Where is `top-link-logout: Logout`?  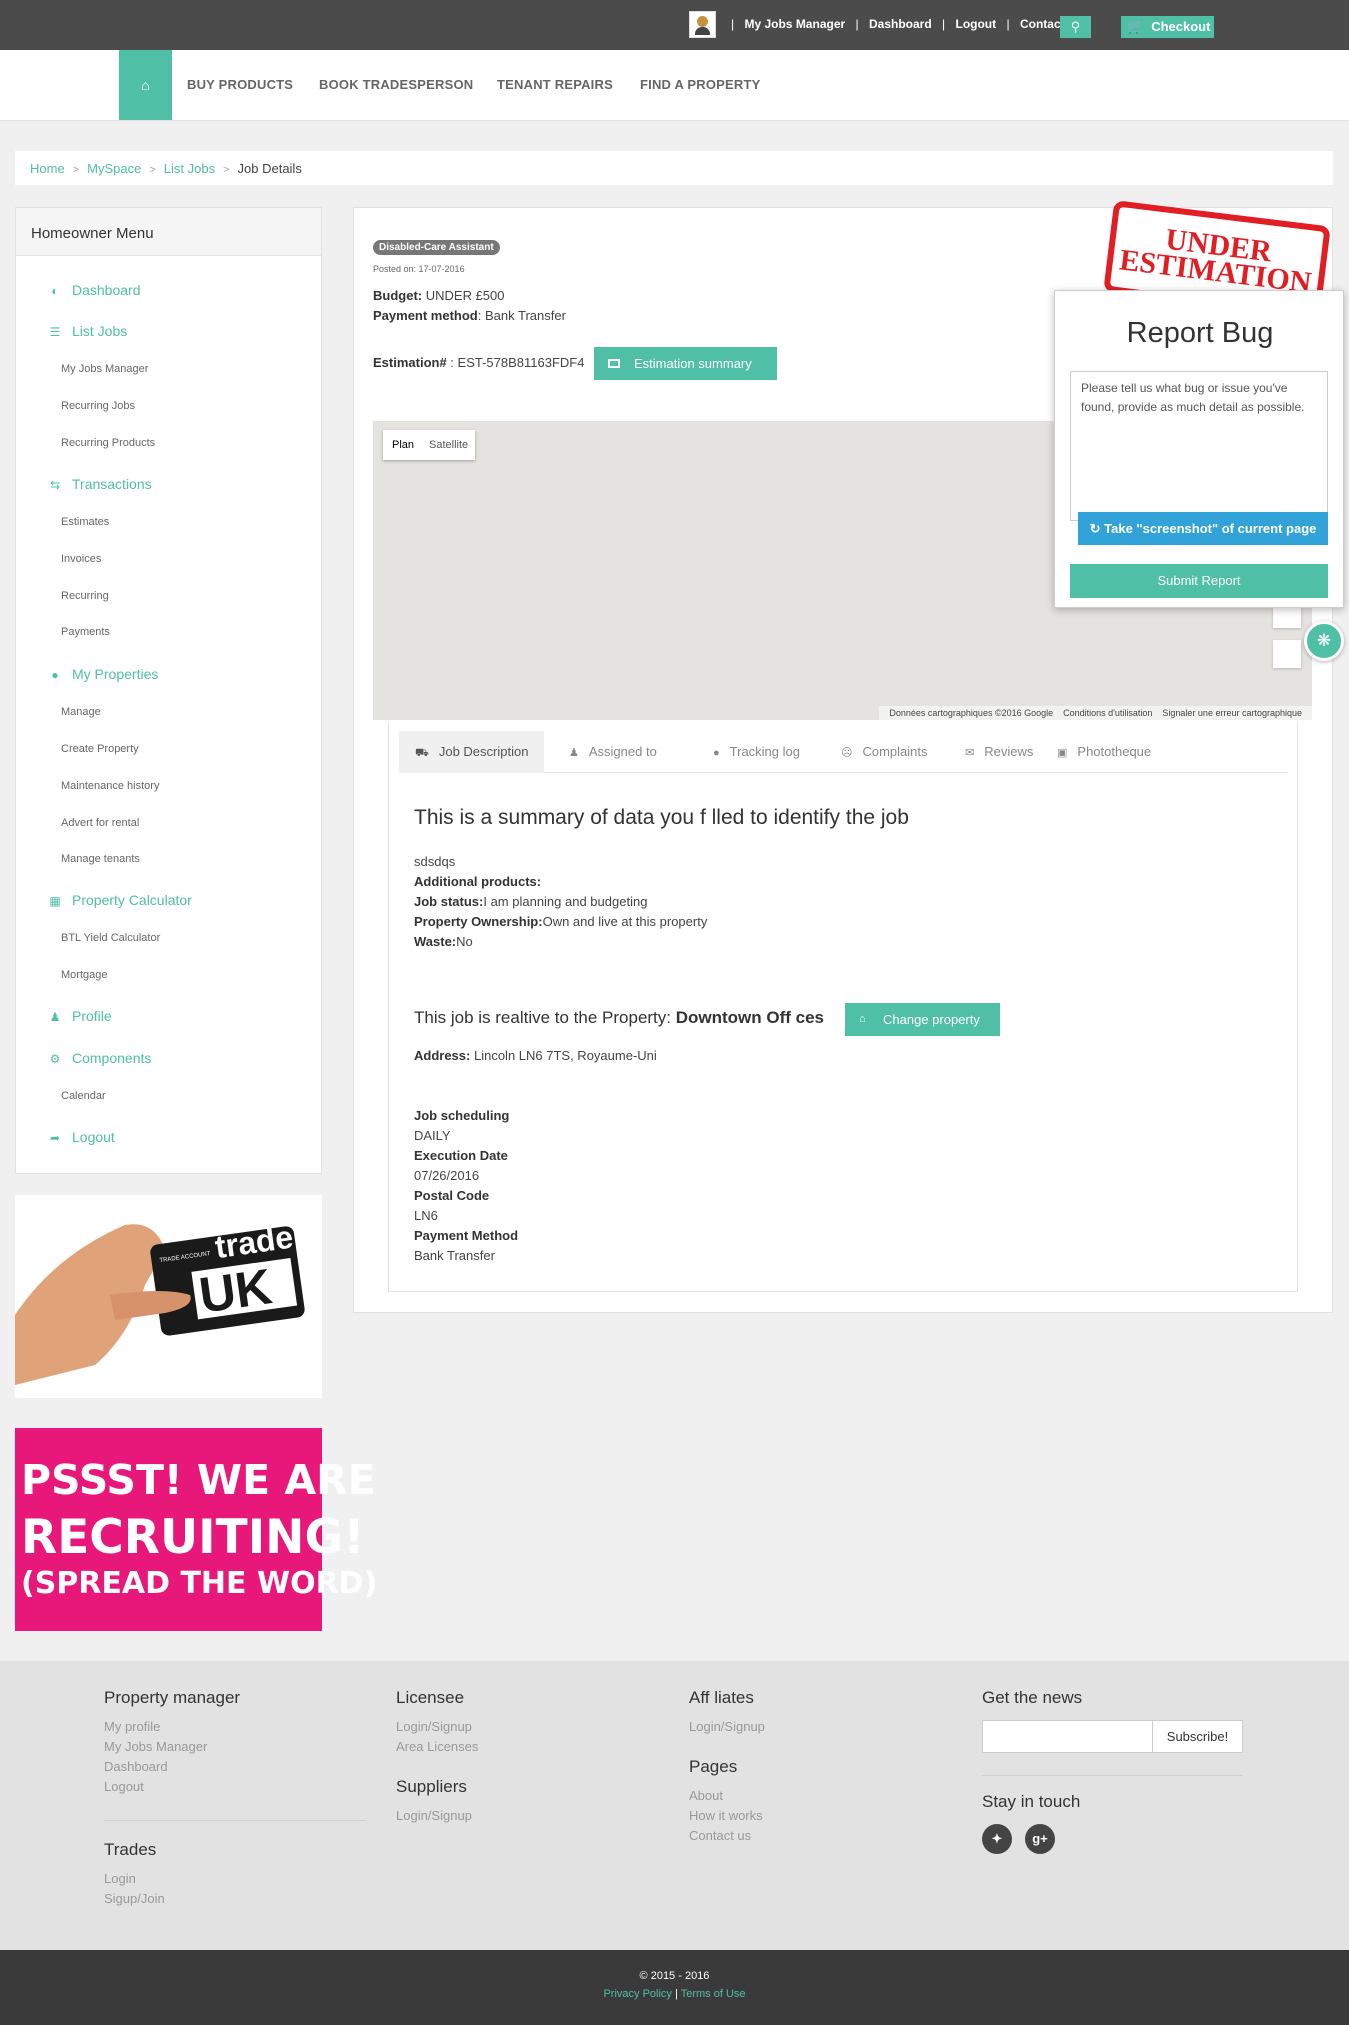 top-link-logout: Logout is located at coordinates (975, 24).